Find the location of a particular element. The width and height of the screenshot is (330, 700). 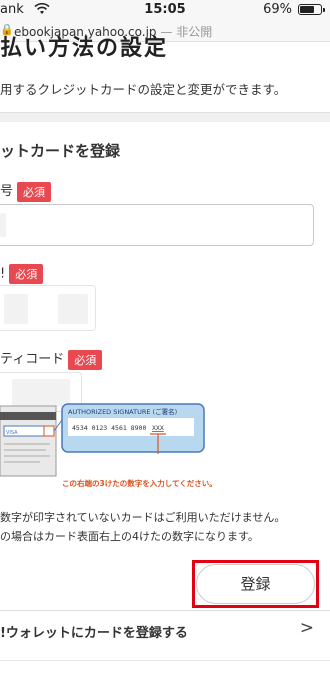

page-description: 用するクレジットカードの設定と変更ができます。 is located at coordinates (143, 89).